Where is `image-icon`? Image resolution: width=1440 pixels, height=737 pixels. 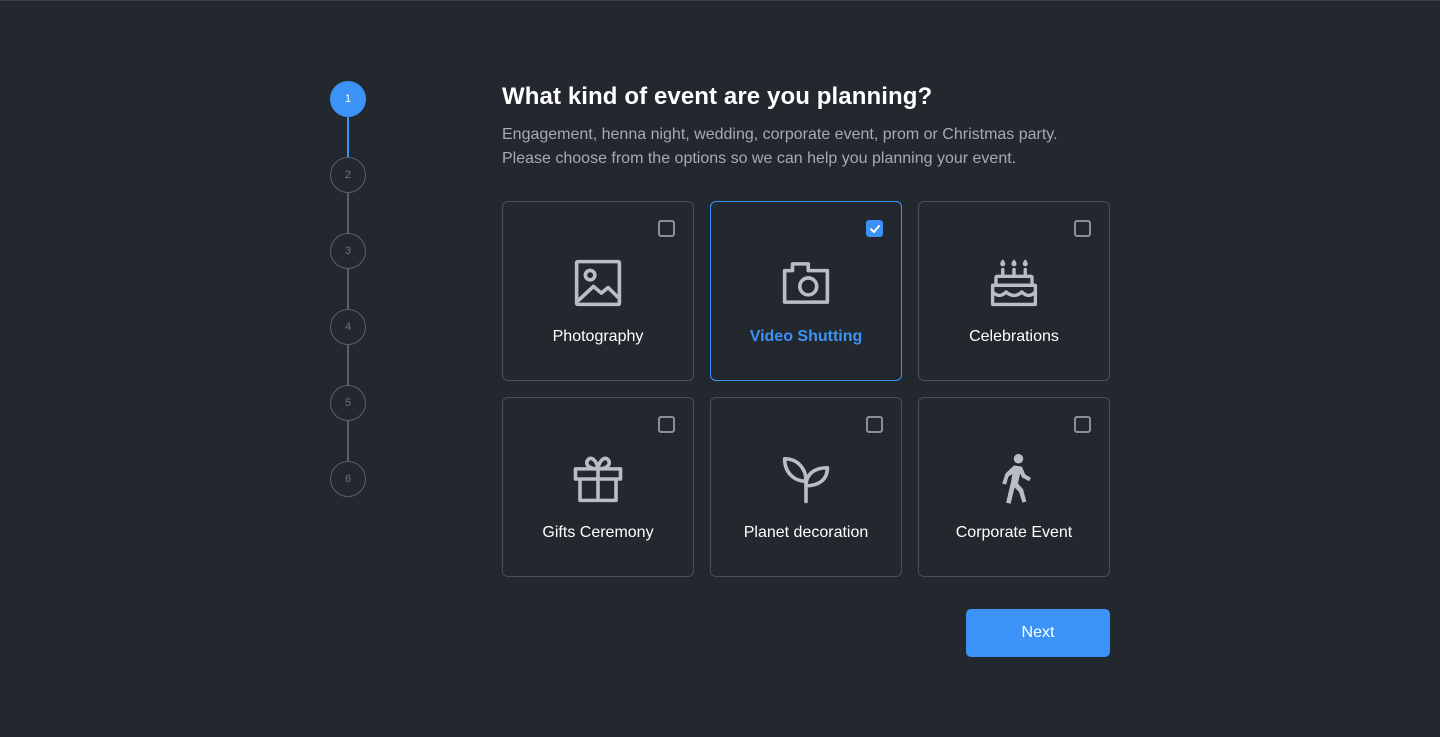
image-icon is located at coordinates (598, 283).